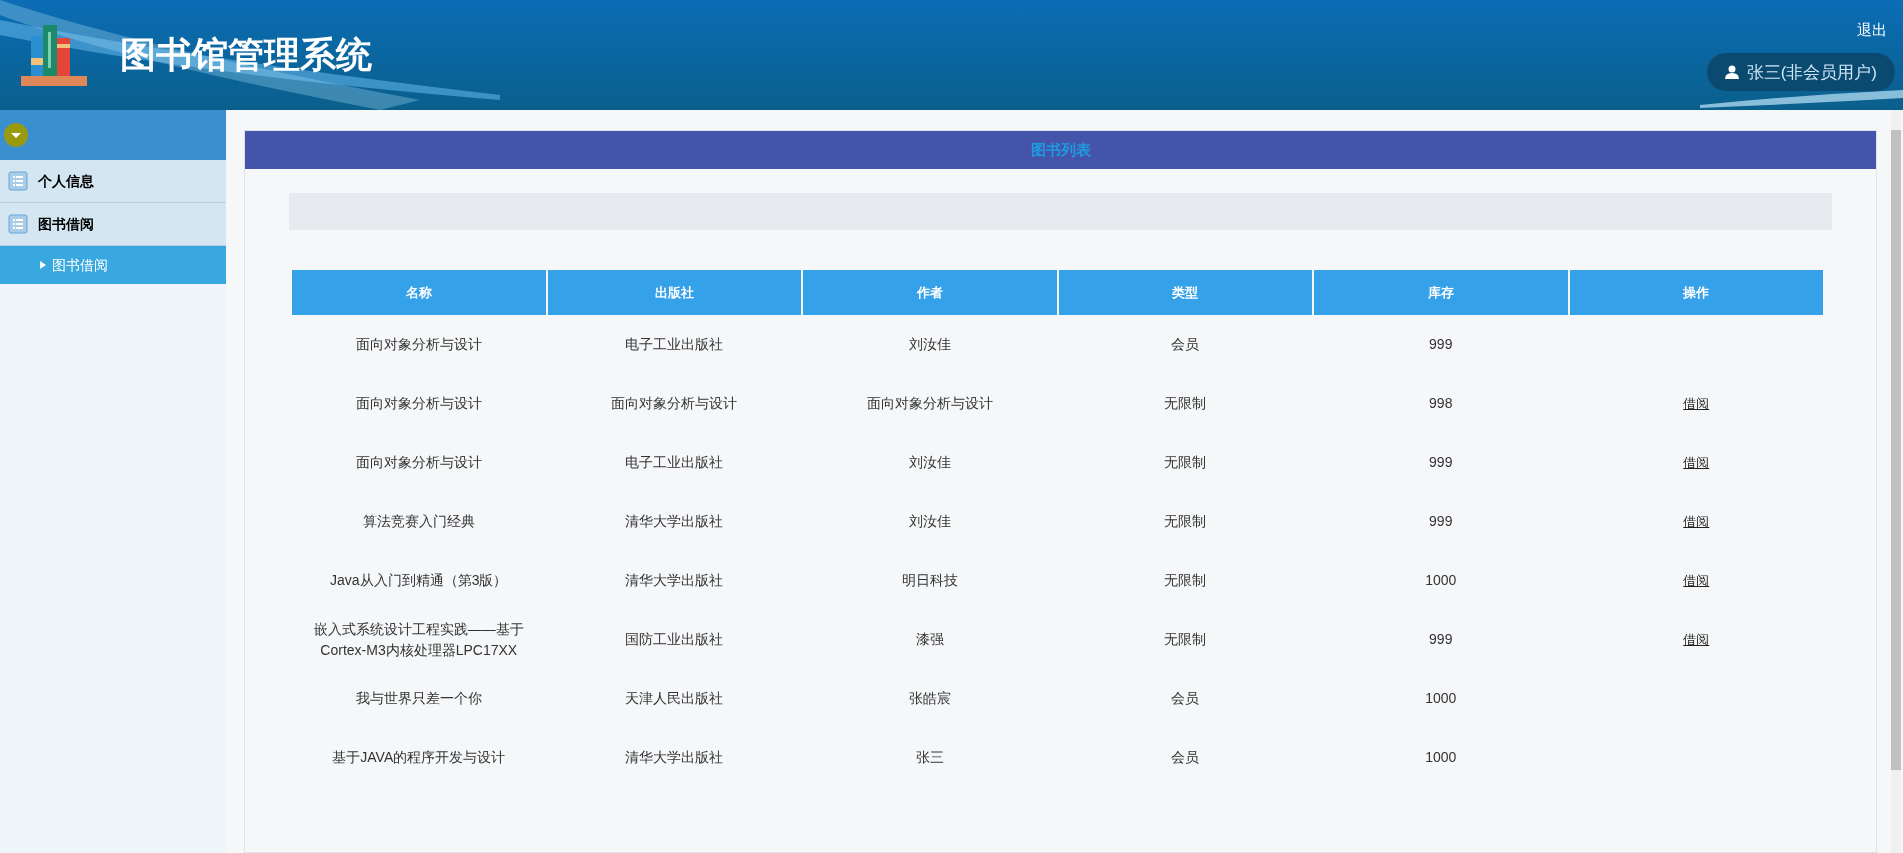  I want to click on collapse-toggle-icon, so click(16, 135).